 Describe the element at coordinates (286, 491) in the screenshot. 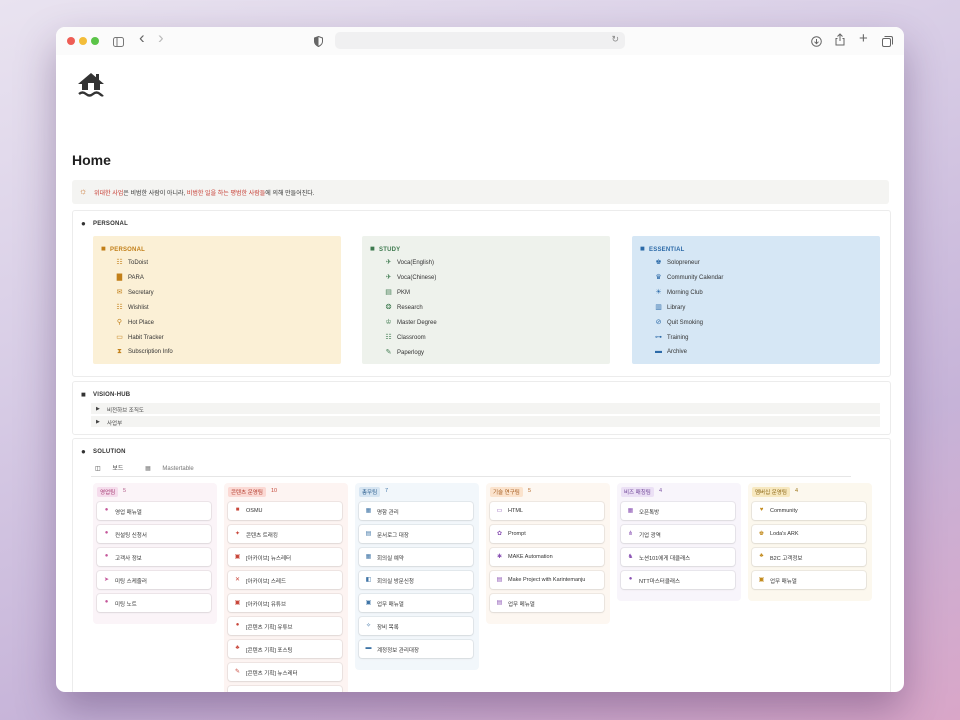

I see `column-header: 콘텐츠 운영팀 10` at that location.